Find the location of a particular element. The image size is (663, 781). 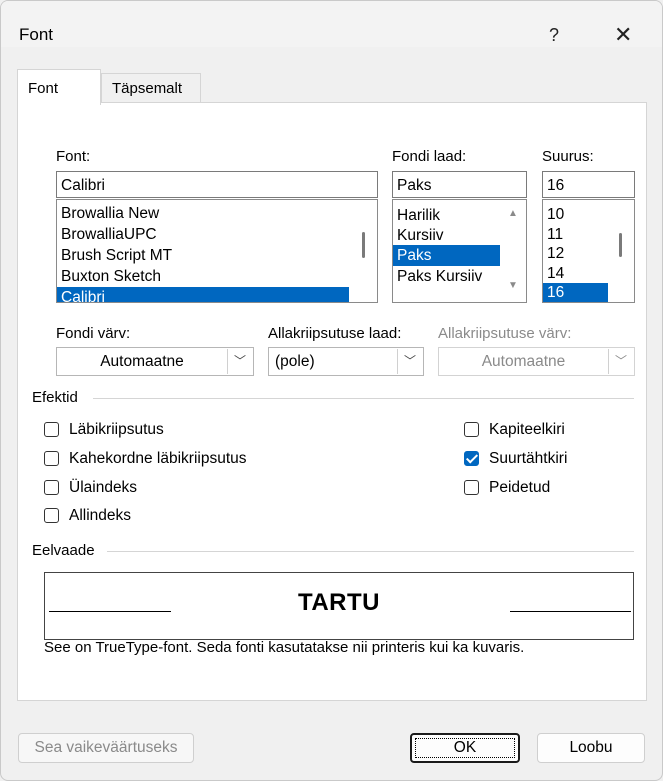

underline-style-dropdown: (pole) ﹀ is located at coordinates (346, 361).